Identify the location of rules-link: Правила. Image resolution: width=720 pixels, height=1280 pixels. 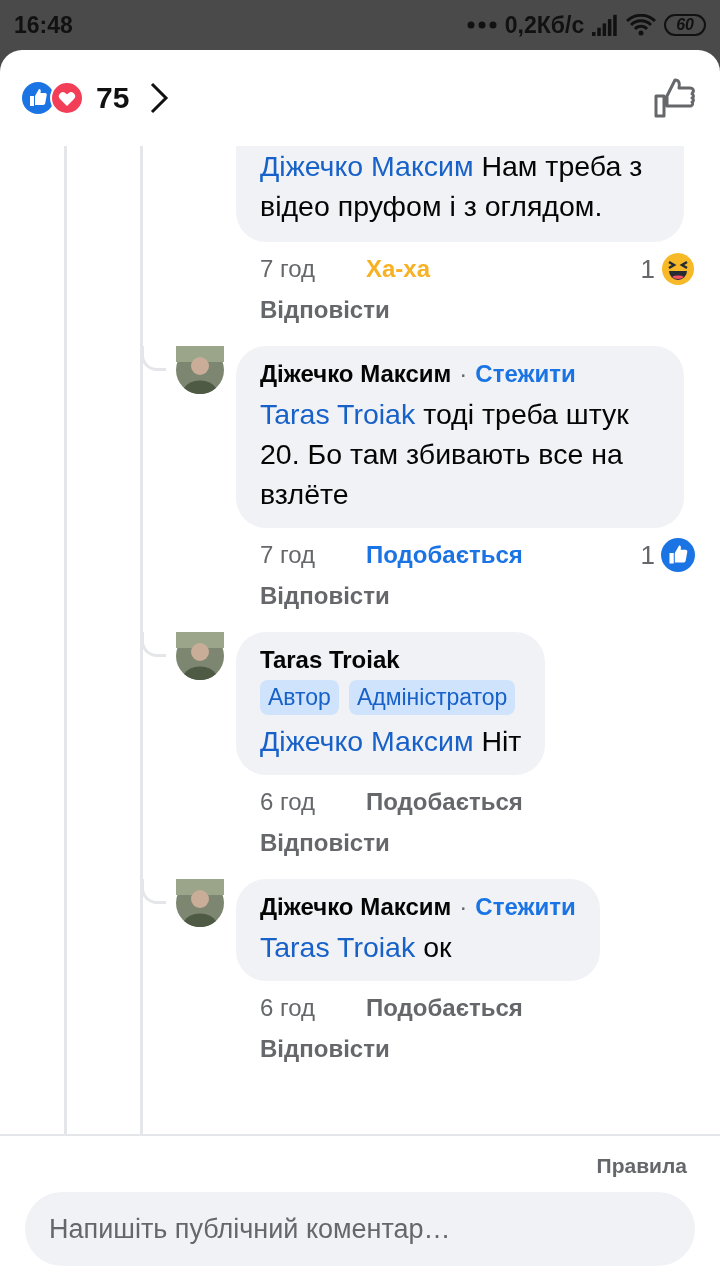
(641, 1166).